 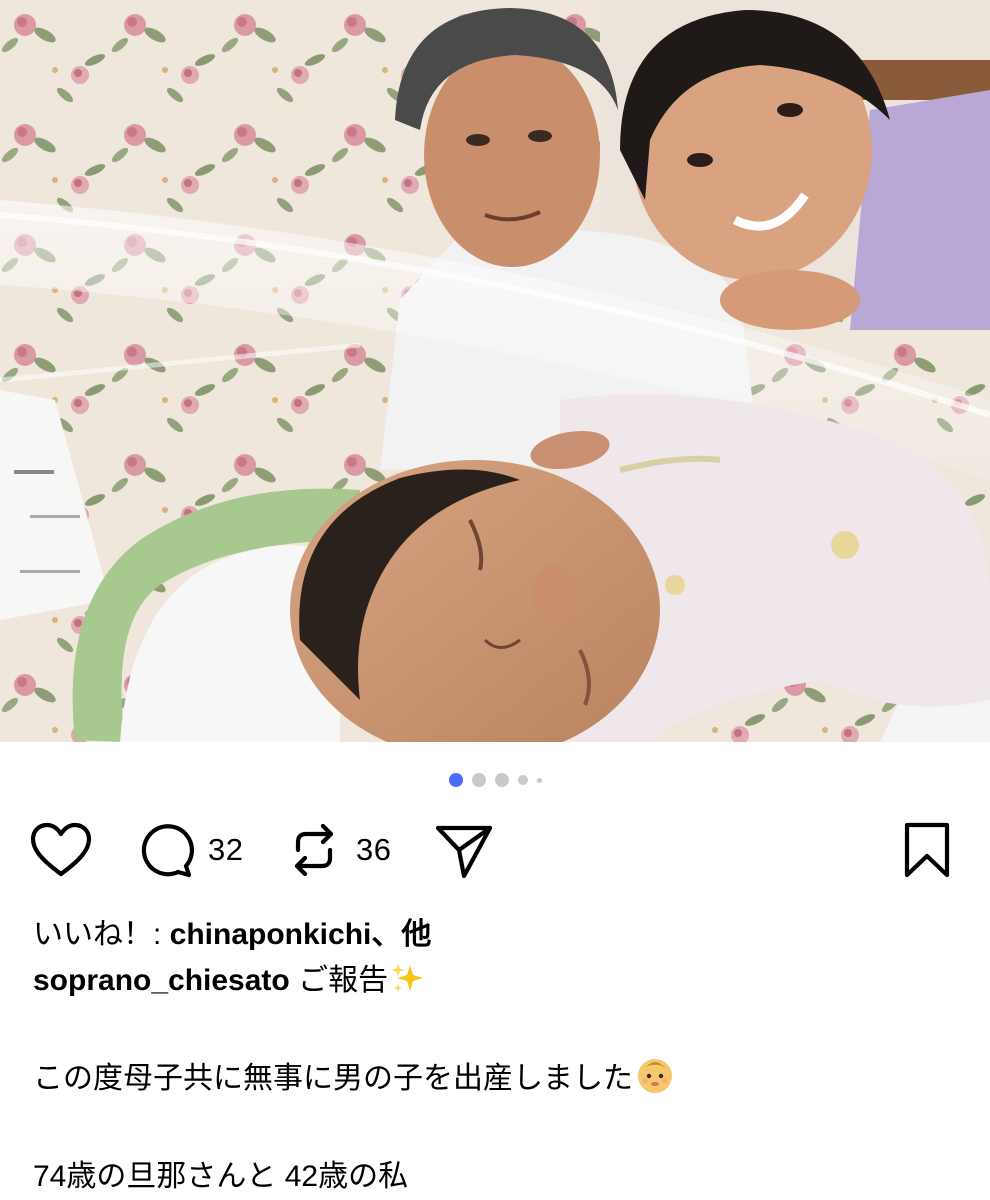 I want to click on sparkles-emoji-icon, so click(x=408, y=986).